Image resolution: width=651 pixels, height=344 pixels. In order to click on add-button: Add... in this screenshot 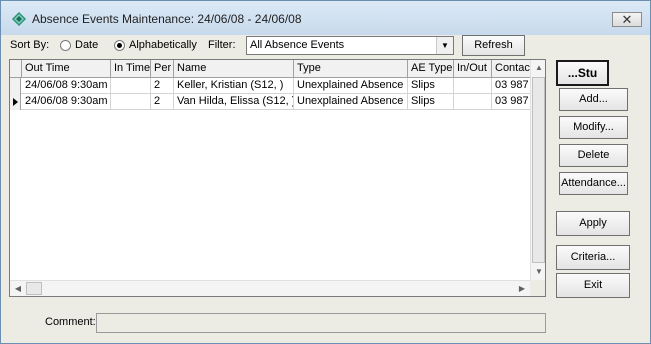, I will do `click(593, 99)`.